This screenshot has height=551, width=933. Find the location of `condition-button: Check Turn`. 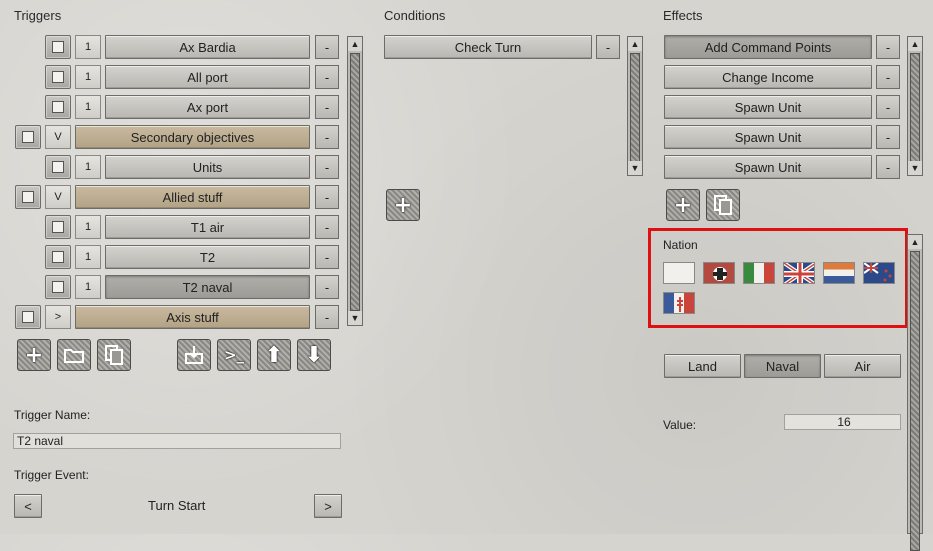

condition-button: Check Turn is located at coordinates (488, 47).